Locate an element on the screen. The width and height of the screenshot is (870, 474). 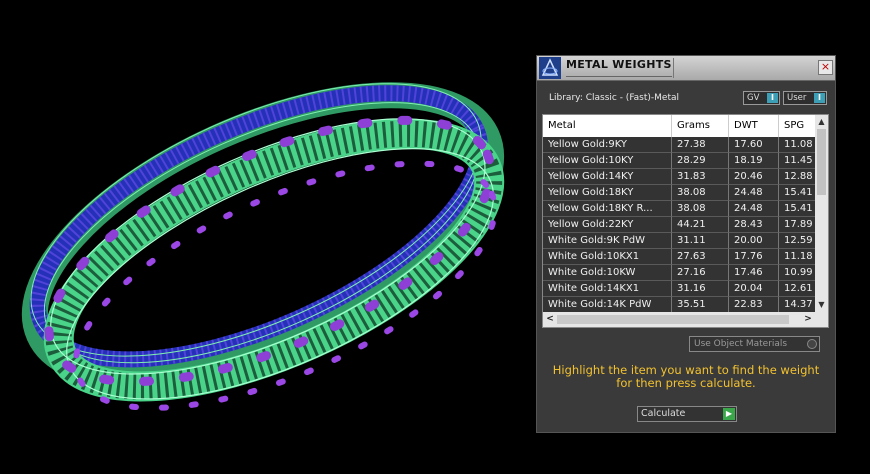
table-row: Yellow Gold:10KY 28.29 18.19 11.45 is located at coordinates (679, 161).